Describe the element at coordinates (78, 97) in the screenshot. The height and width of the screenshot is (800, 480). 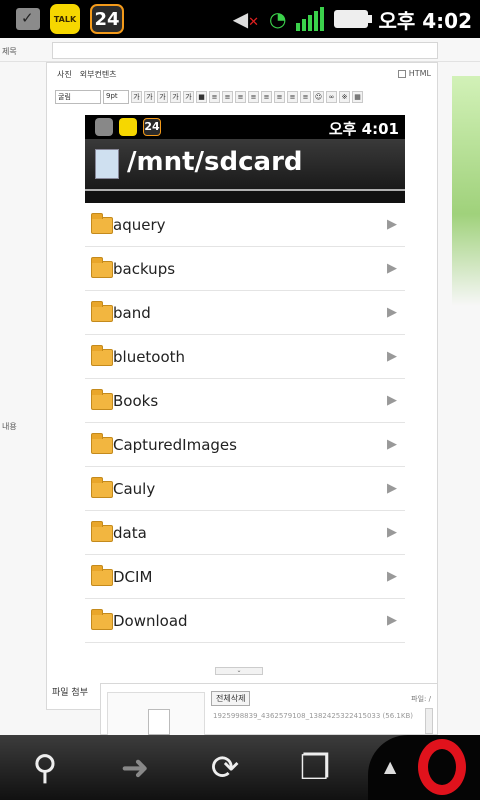
I see `font-select: 굴림` at that location.